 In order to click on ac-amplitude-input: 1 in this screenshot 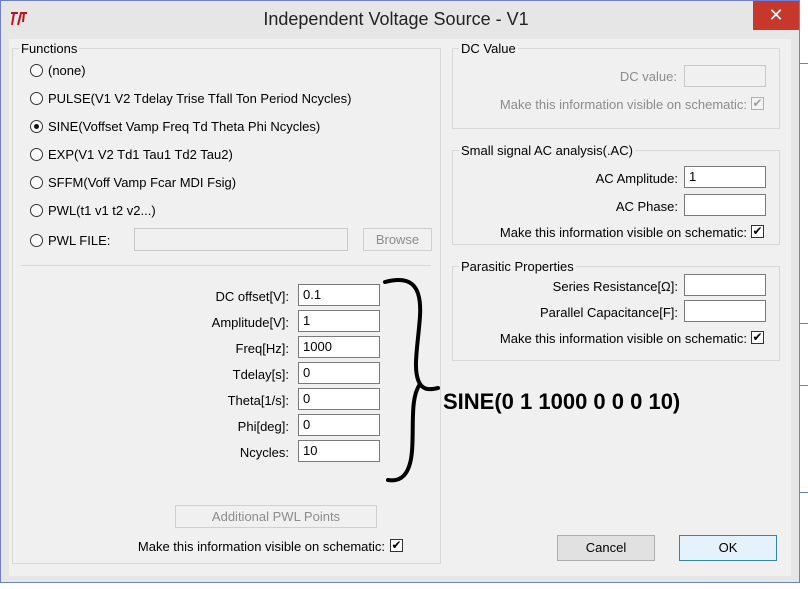, I will do `click(725, 177)`.